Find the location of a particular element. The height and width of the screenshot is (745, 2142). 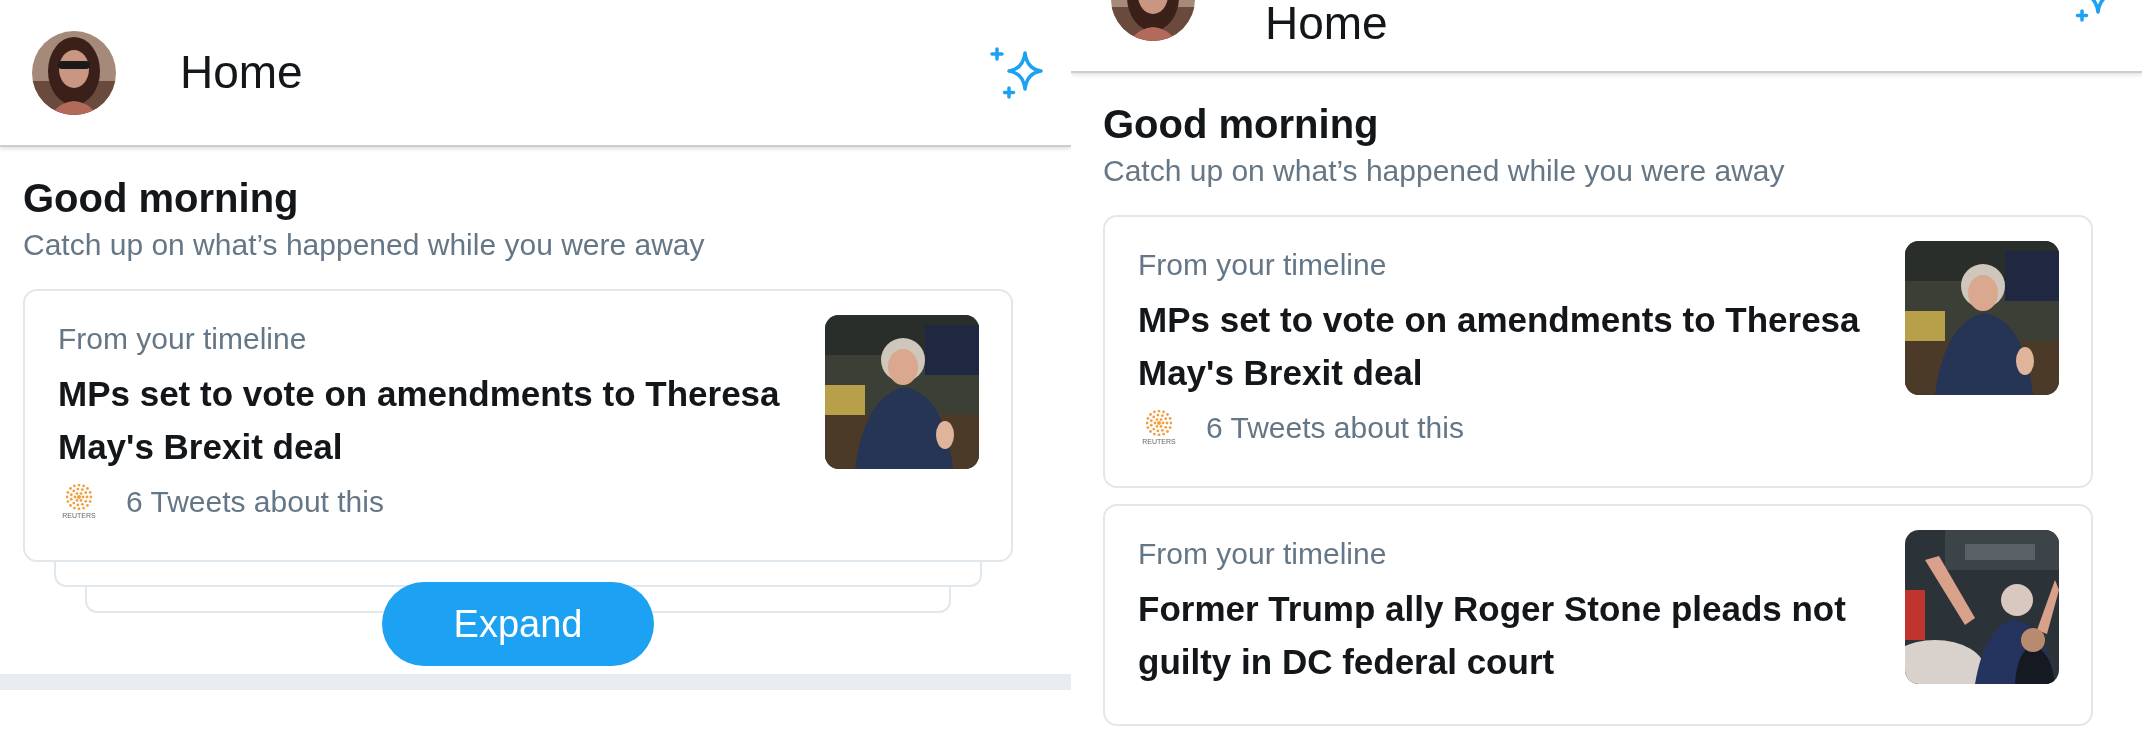

story-headline: Former Trump ally Roger Stone pleads not guilty in DC federal court is located at coordinates (1492, 635).